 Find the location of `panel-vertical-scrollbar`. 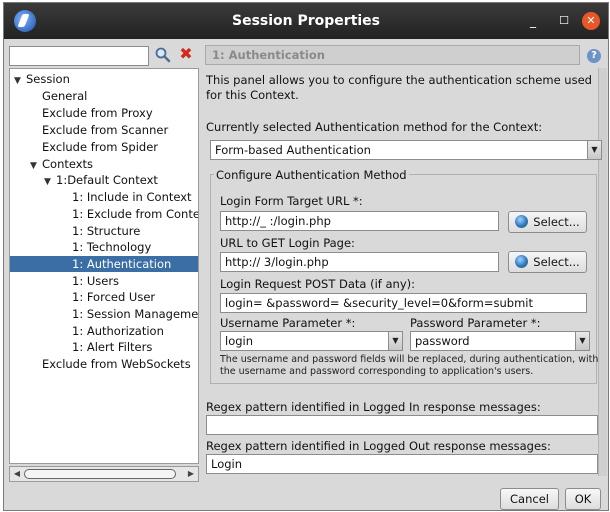

panel-vertical-scrollbar is located at coordinates (602, 272).